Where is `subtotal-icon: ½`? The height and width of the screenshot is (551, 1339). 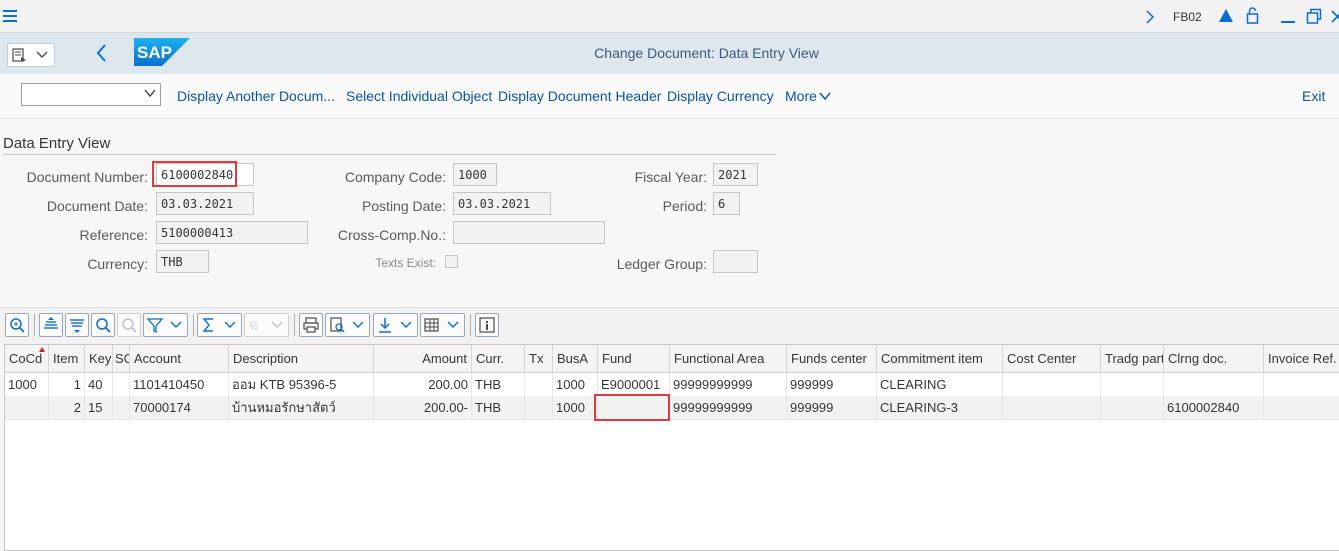 subtotal-icon: ½ is located at coordinates (253, 326).